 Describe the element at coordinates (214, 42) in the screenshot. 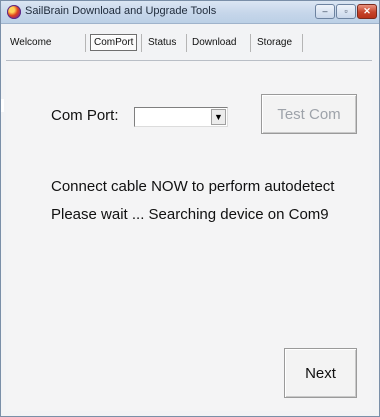

I see `tab-download: Download` at that location.